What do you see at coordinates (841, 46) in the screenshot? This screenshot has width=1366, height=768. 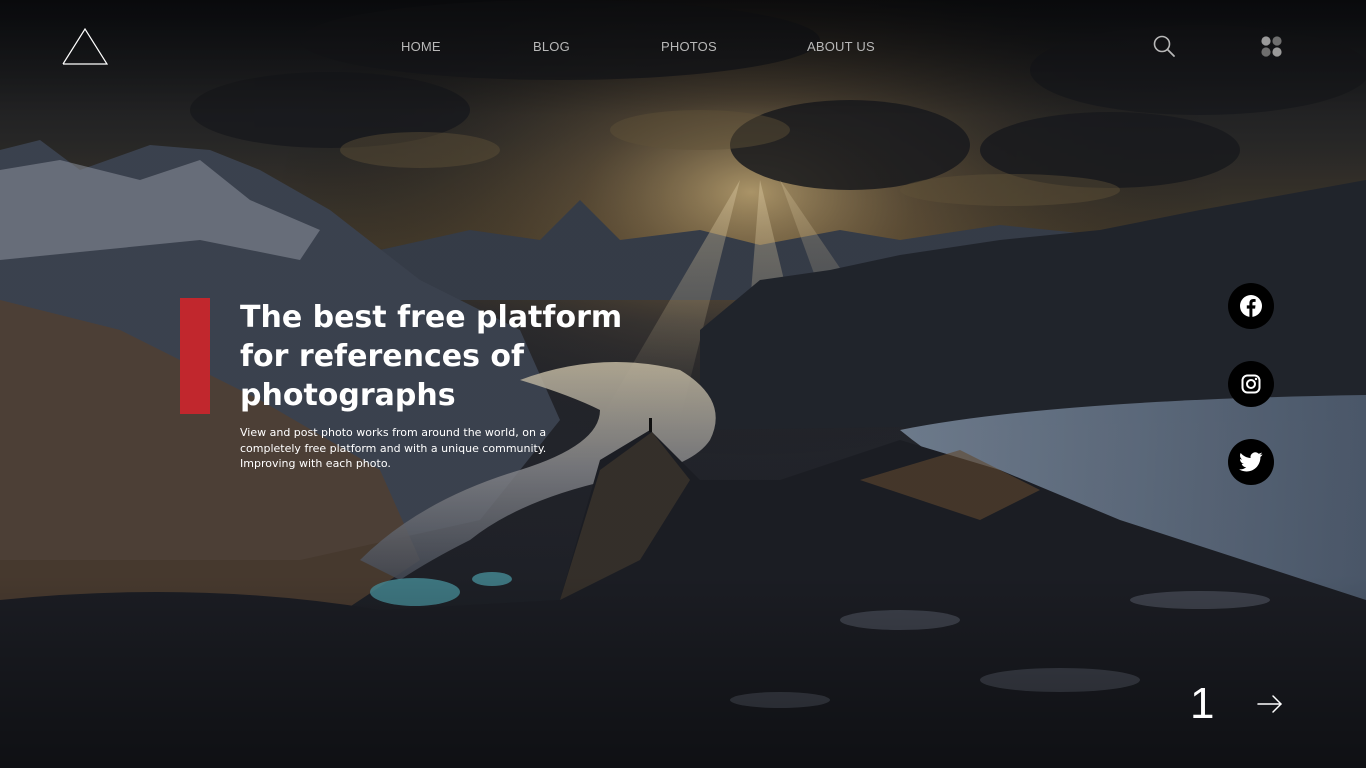 I see `nav-about-us: ABOUT US` at bounding box center [841, 46].